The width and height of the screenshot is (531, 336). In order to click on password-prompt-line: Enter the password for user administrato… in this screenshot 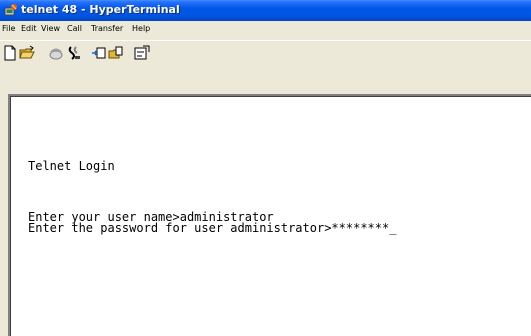, I will do `click(212, 228)`.